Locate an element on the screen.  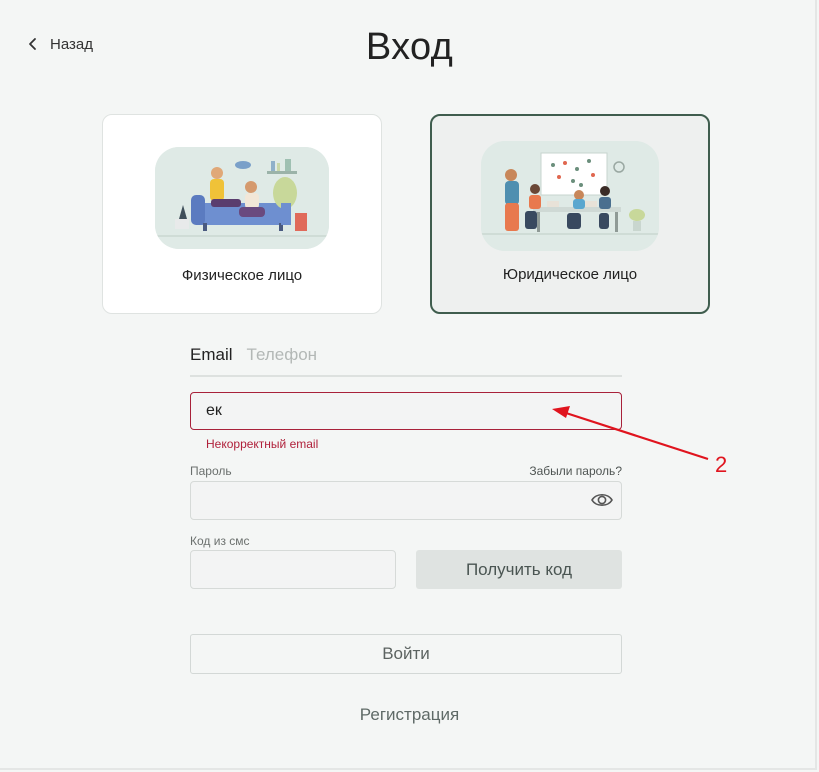
annotation-number: 2 is located at coordinates (721, 464).